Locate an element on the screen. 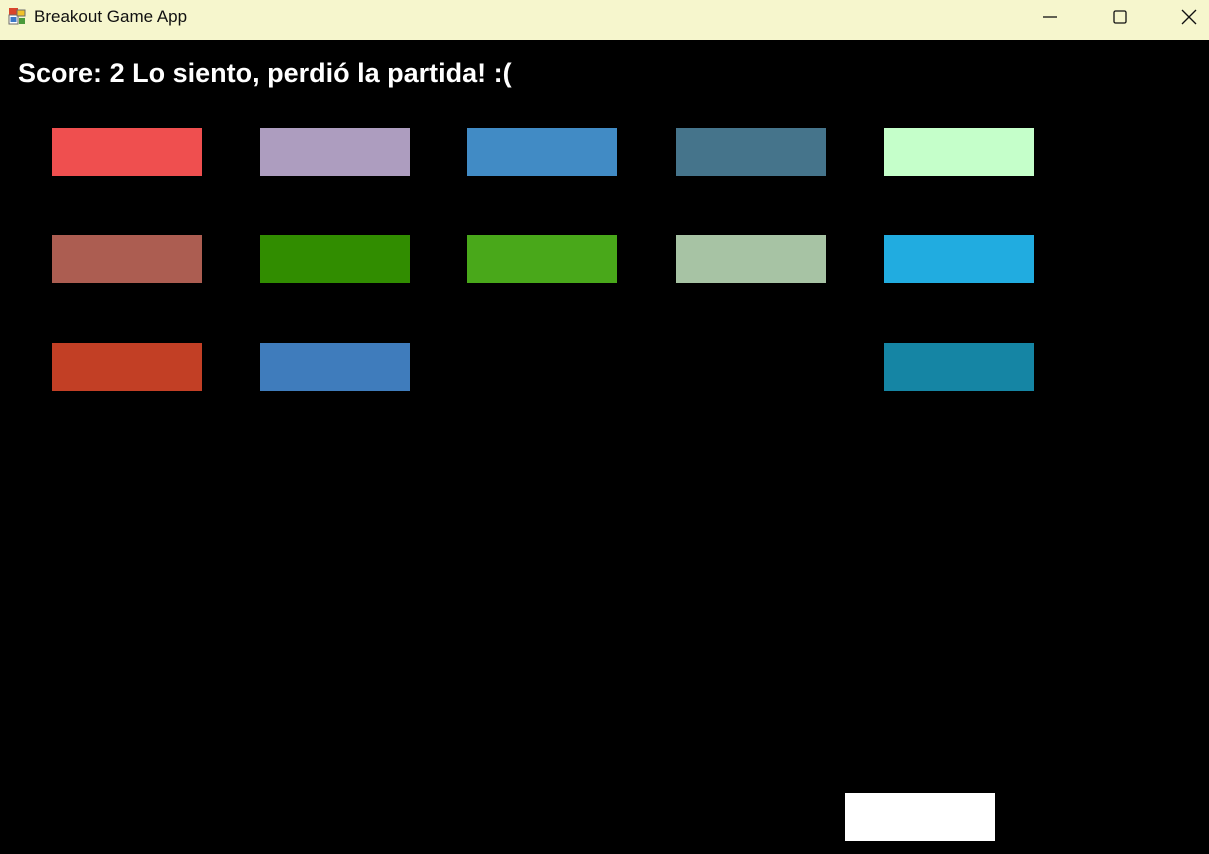  close-button is located at coordinates (1187, 17).